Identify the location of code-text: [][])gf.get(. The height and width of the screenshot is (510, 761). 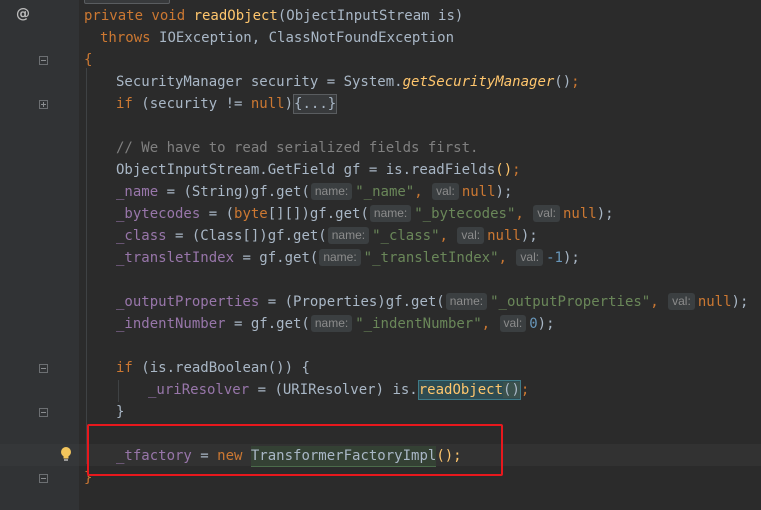
(318, 214).